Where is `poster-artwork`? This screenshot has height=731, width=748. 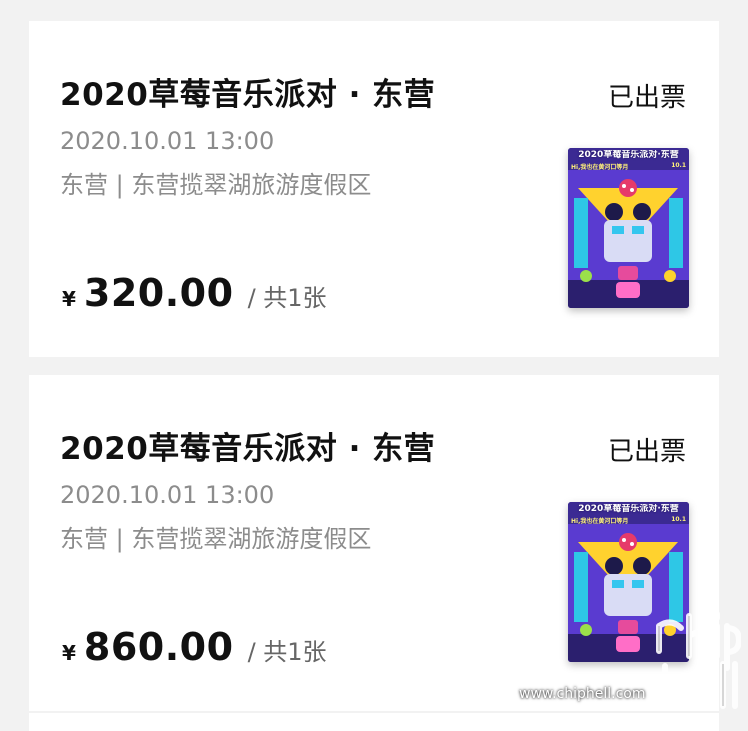 poster-artwork is located at coordinates (628, 228).